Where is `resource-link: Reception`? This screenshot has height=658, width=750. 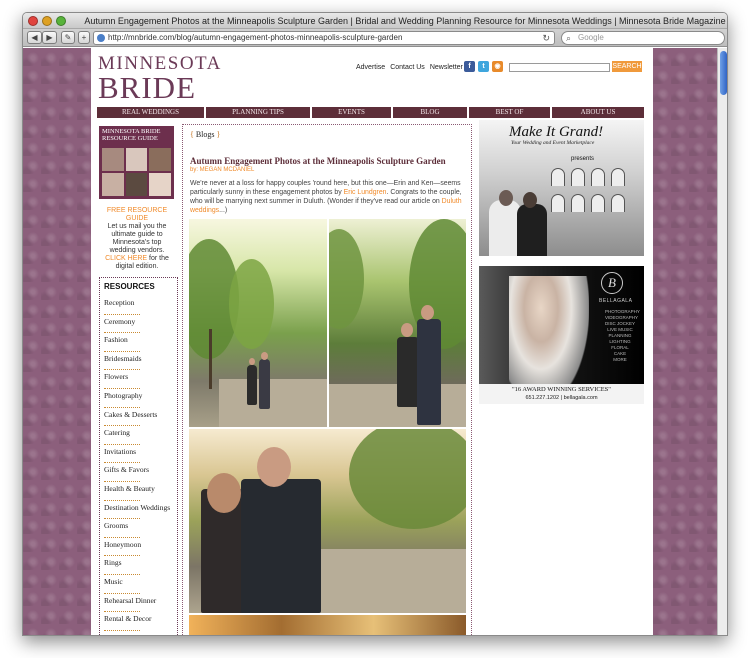 resource-link: Reception is located at coordinates (122, 305).